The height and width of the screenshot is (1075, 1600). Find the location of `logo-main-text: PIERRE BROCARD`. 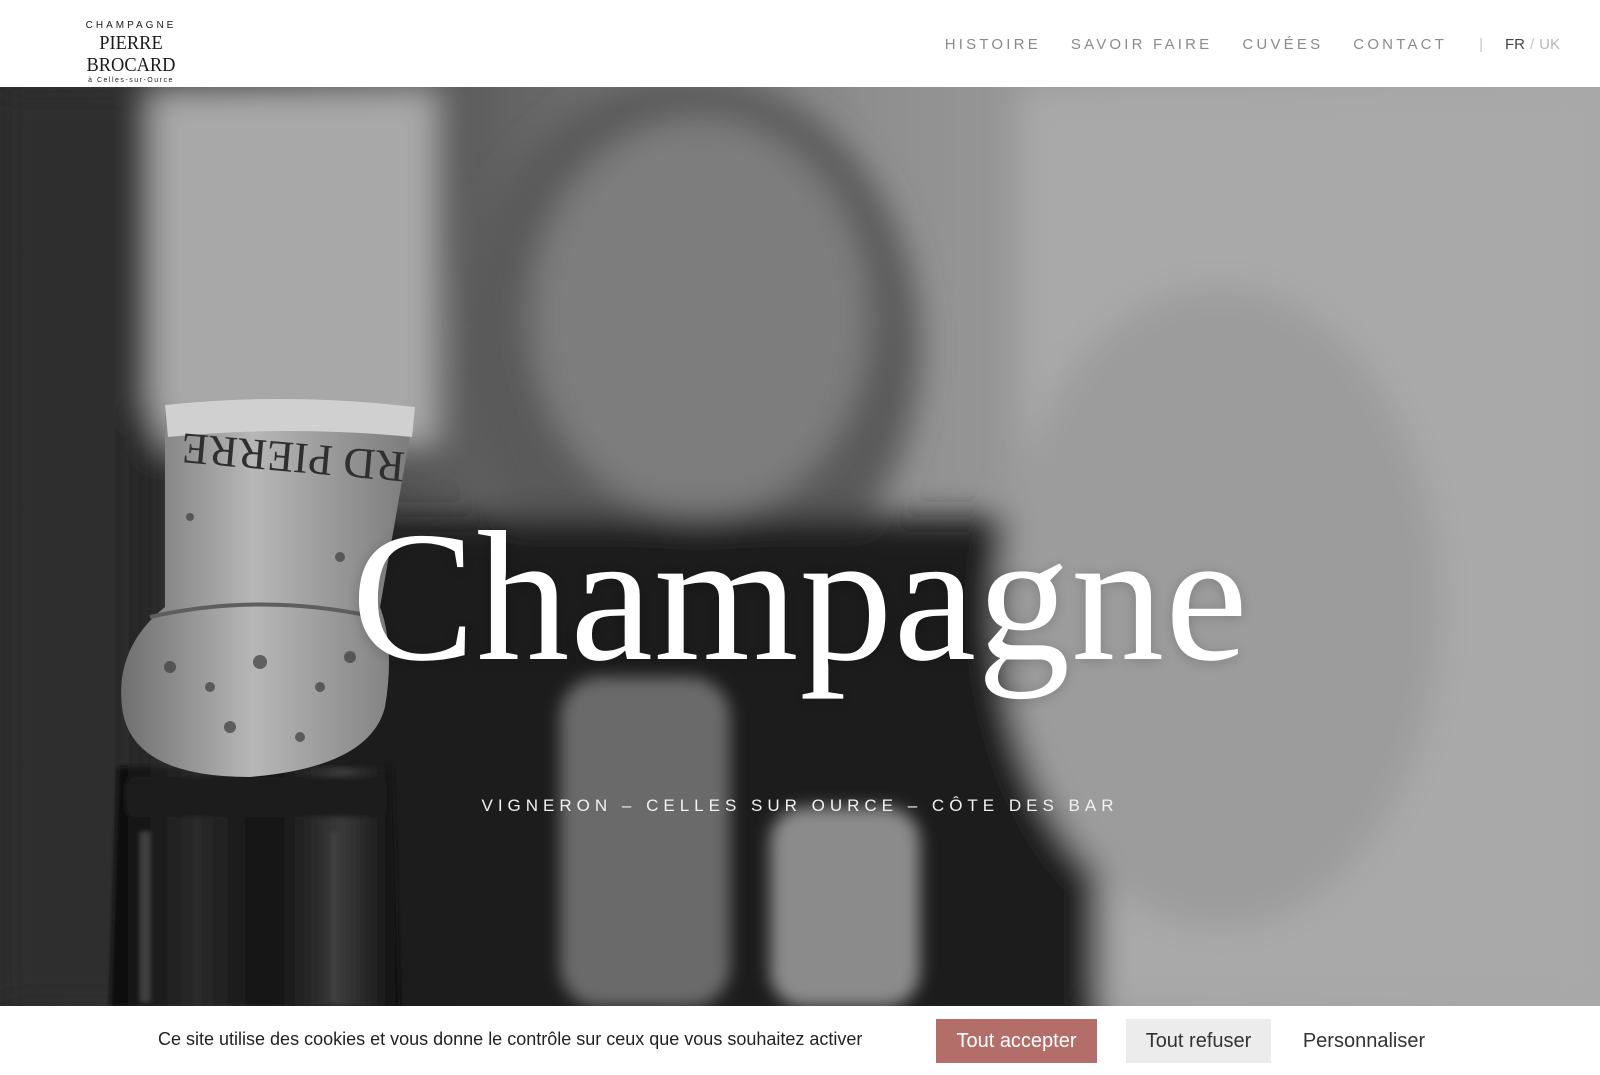

logo-main-text: PIERRE BROCARD is located at coordinates (131, 54).